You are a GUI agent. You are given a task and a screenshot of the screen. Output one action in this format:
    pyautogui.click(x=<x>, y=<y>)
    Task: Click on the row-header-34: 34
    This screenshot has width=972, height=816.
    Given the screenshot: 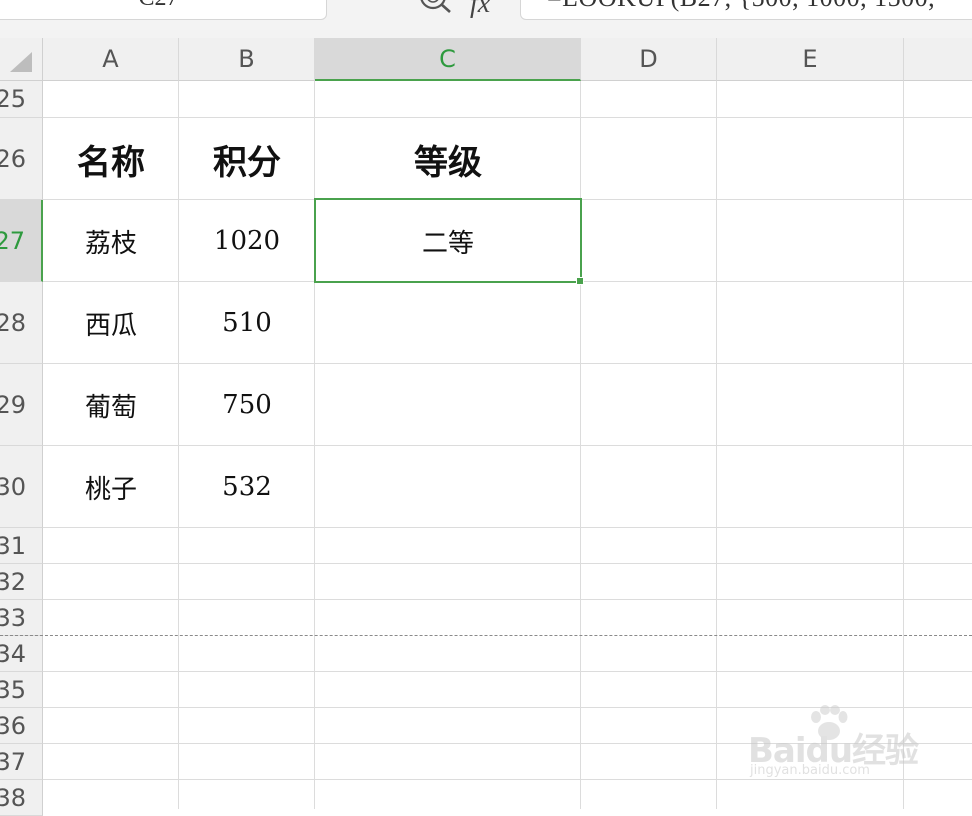 What is the action you would take?
    pyautogui.click(x=21, y=654)
    